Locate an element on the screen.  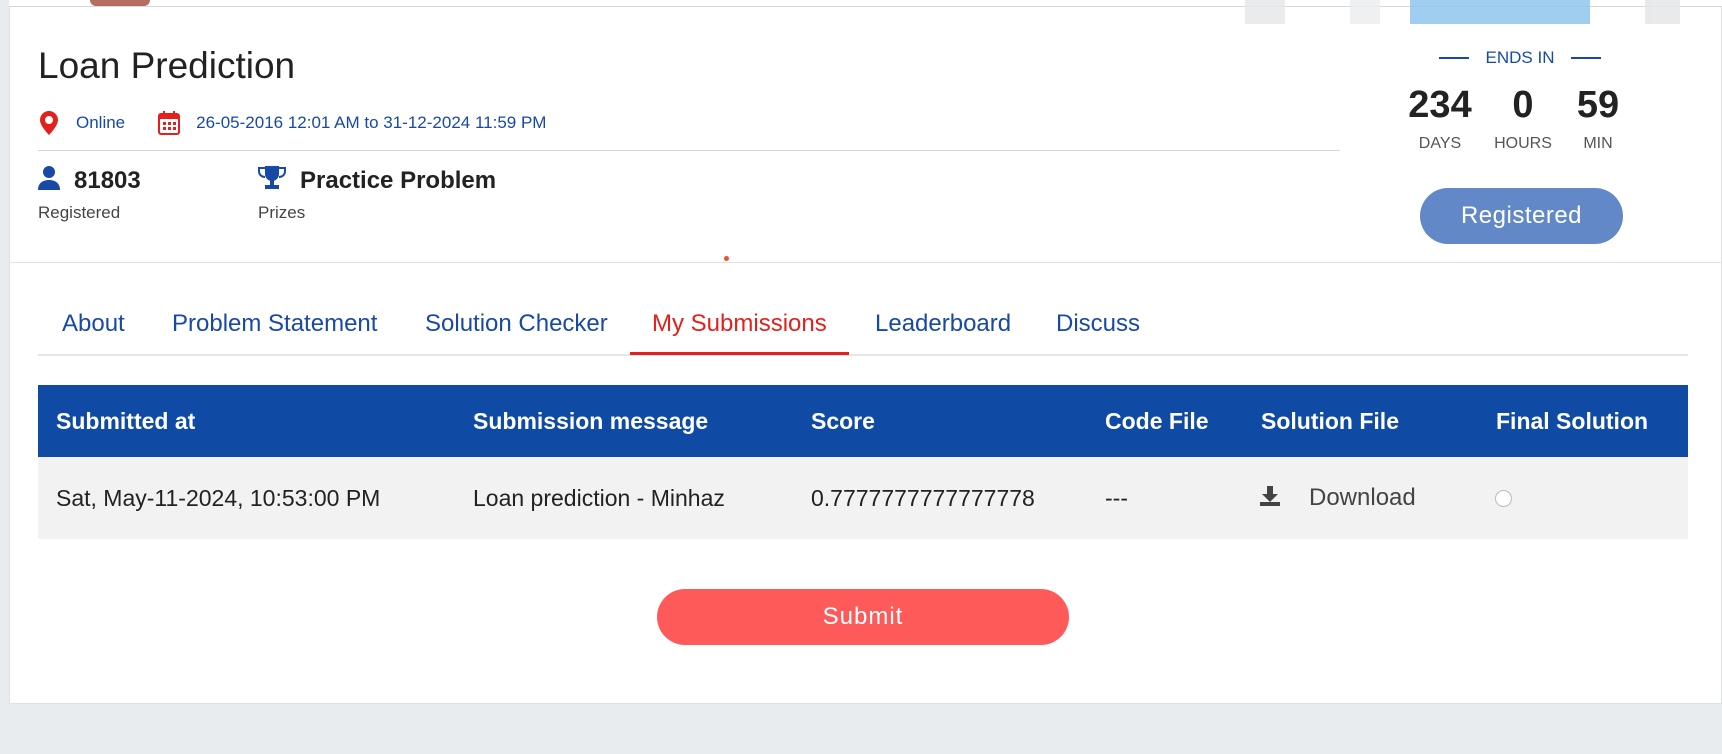
tab-about: About is located at coordinates (93, 324).